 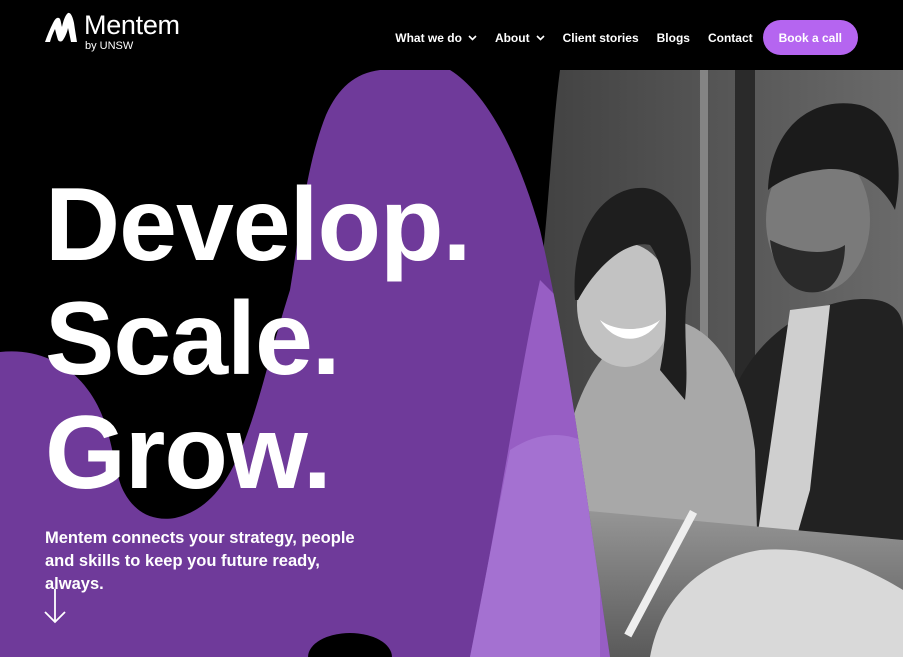 I want to click on book-a-call-button: Book a call, so click(x=810, y=37).